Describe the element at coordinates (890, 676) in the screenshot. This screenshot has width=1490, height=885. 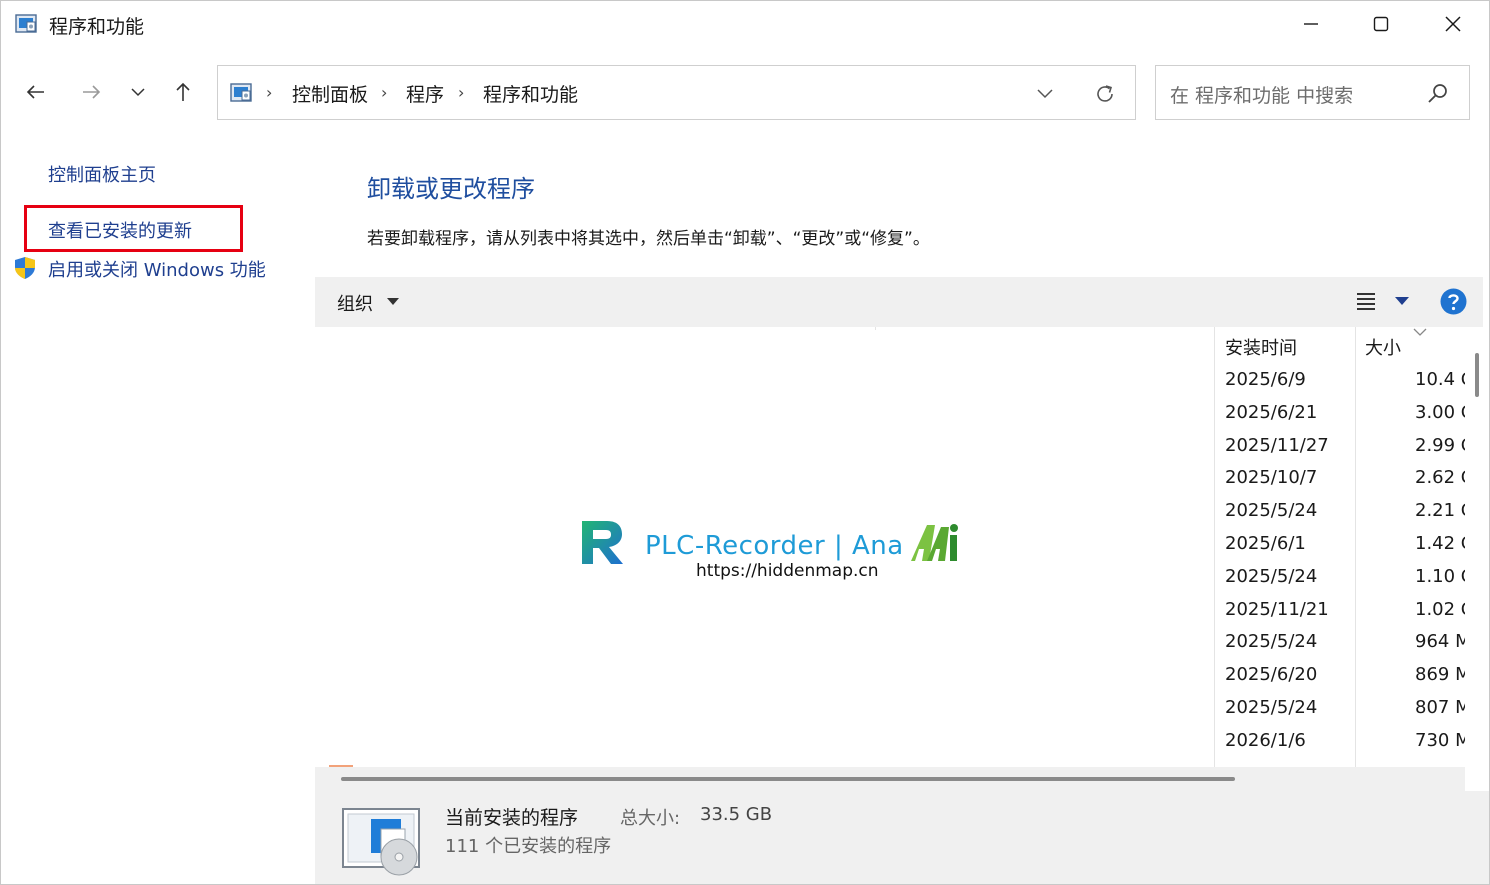
I see `table-row: 2025/6/20 869 MB` at that location.